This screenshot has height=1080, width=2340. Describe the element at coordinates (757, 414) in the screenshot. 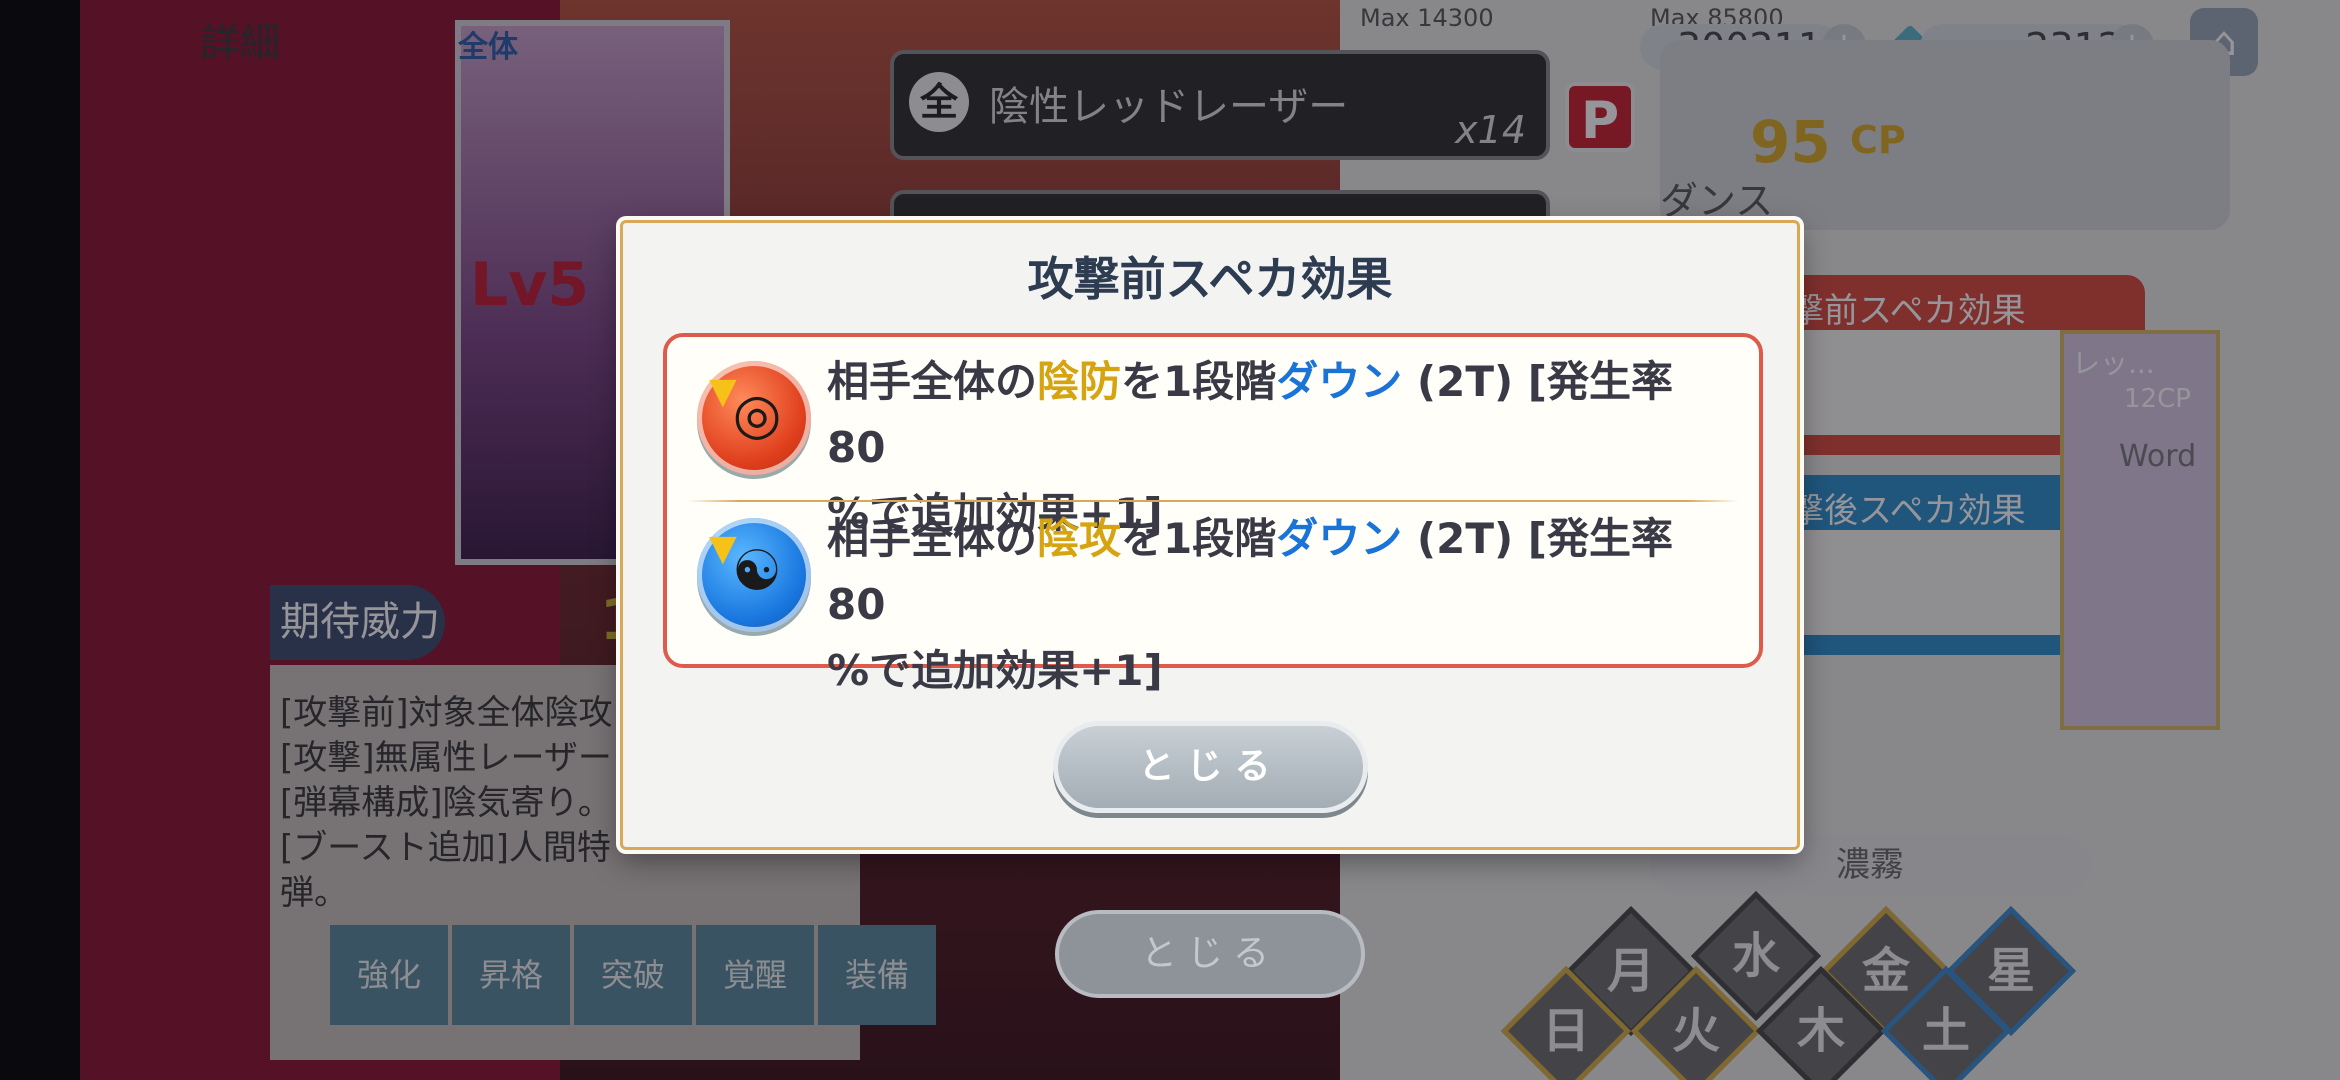

I see `shield-swirl-icon: ◎` at that location.